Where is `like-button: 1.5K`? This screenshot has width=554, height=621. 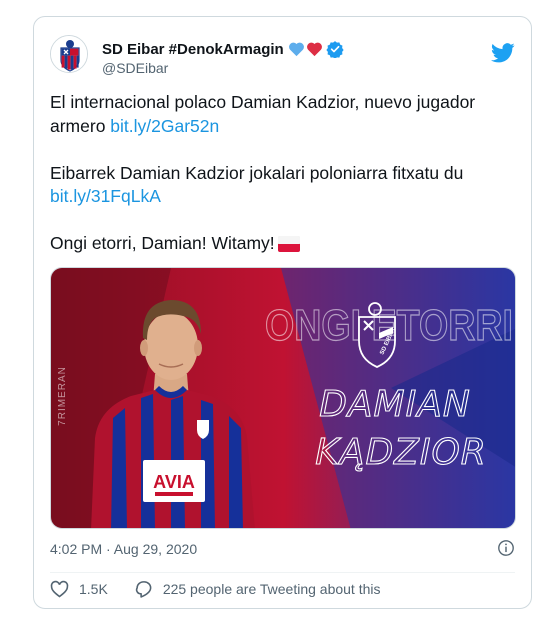 like-button: 1.5K is located at coordinates (79, 589).